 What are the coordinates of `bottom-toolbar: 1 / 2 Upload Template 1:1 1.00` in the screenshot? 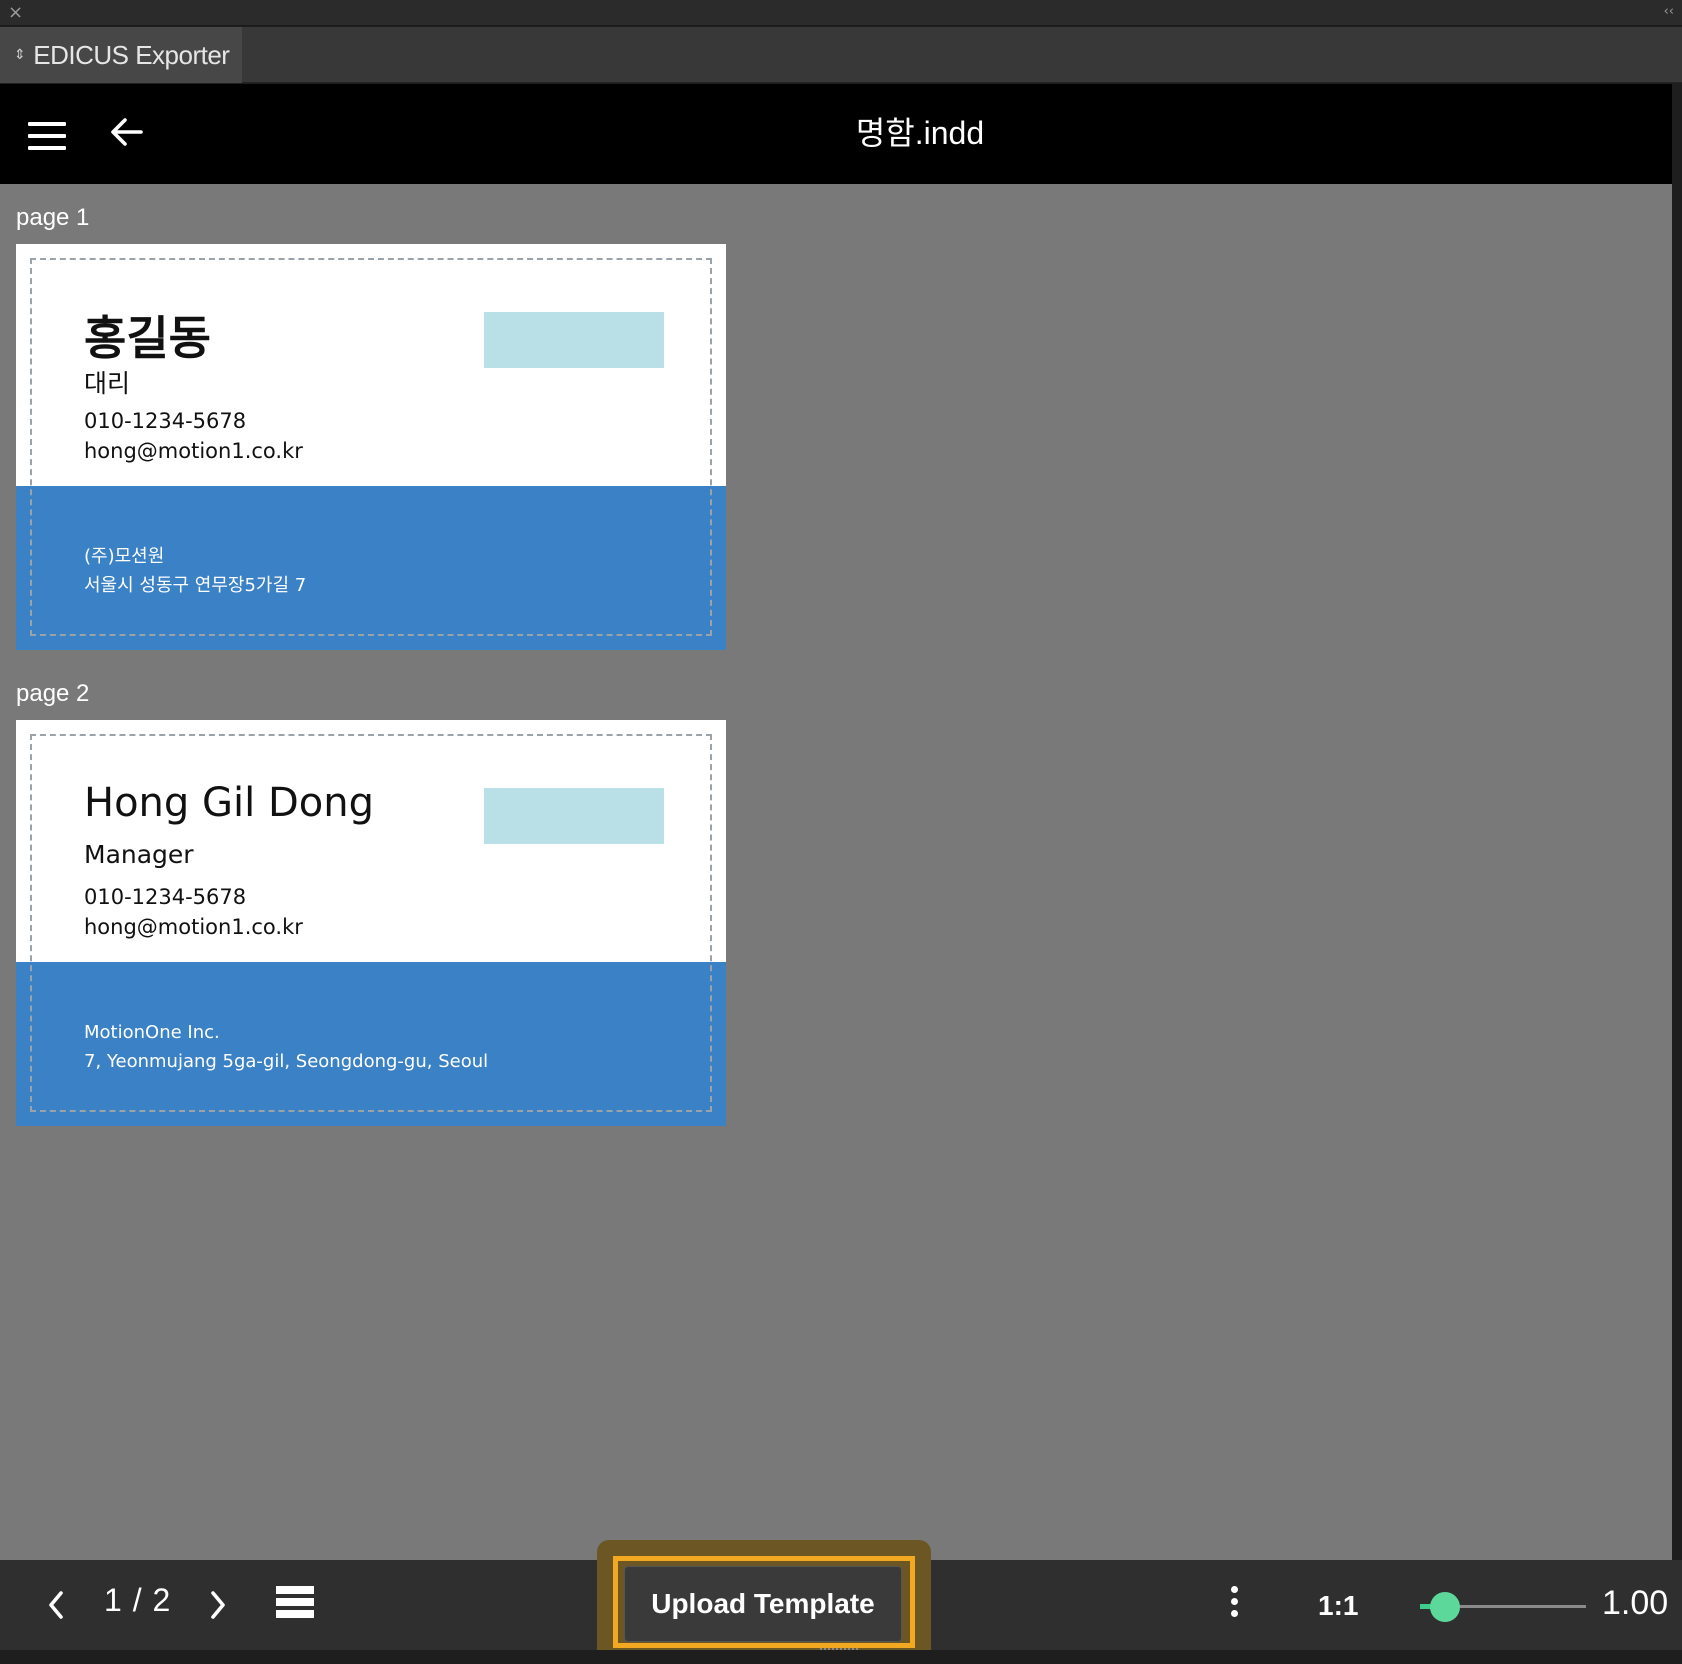 It's located at (841, 1602).